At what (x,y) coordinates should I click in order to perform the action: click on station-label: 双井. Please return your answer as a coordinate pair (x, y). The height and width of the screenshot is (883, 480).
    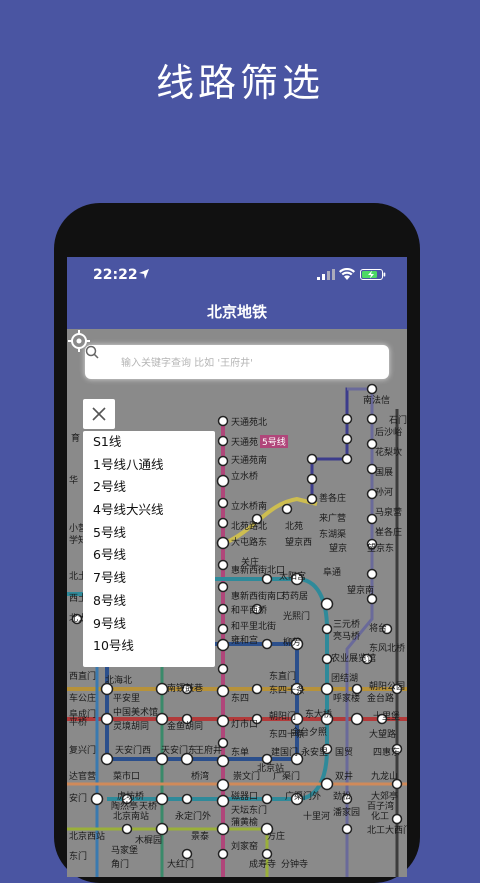
    Looking at the image, I should click on (344, 775).